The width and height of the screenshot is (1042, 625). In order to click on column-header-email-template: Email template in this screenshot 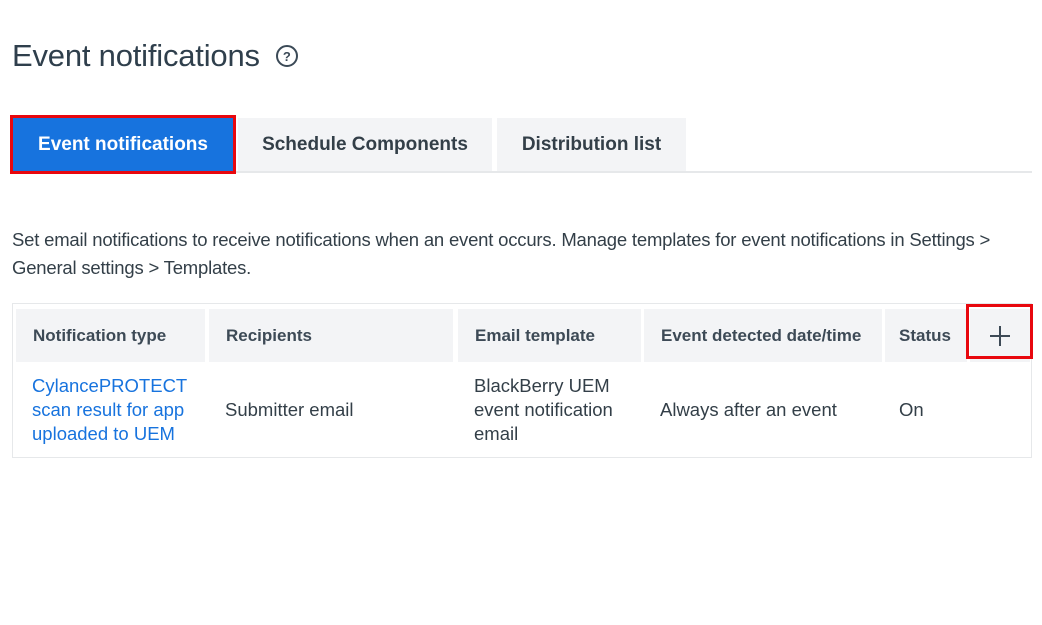, I will do `click(549, 335)`.